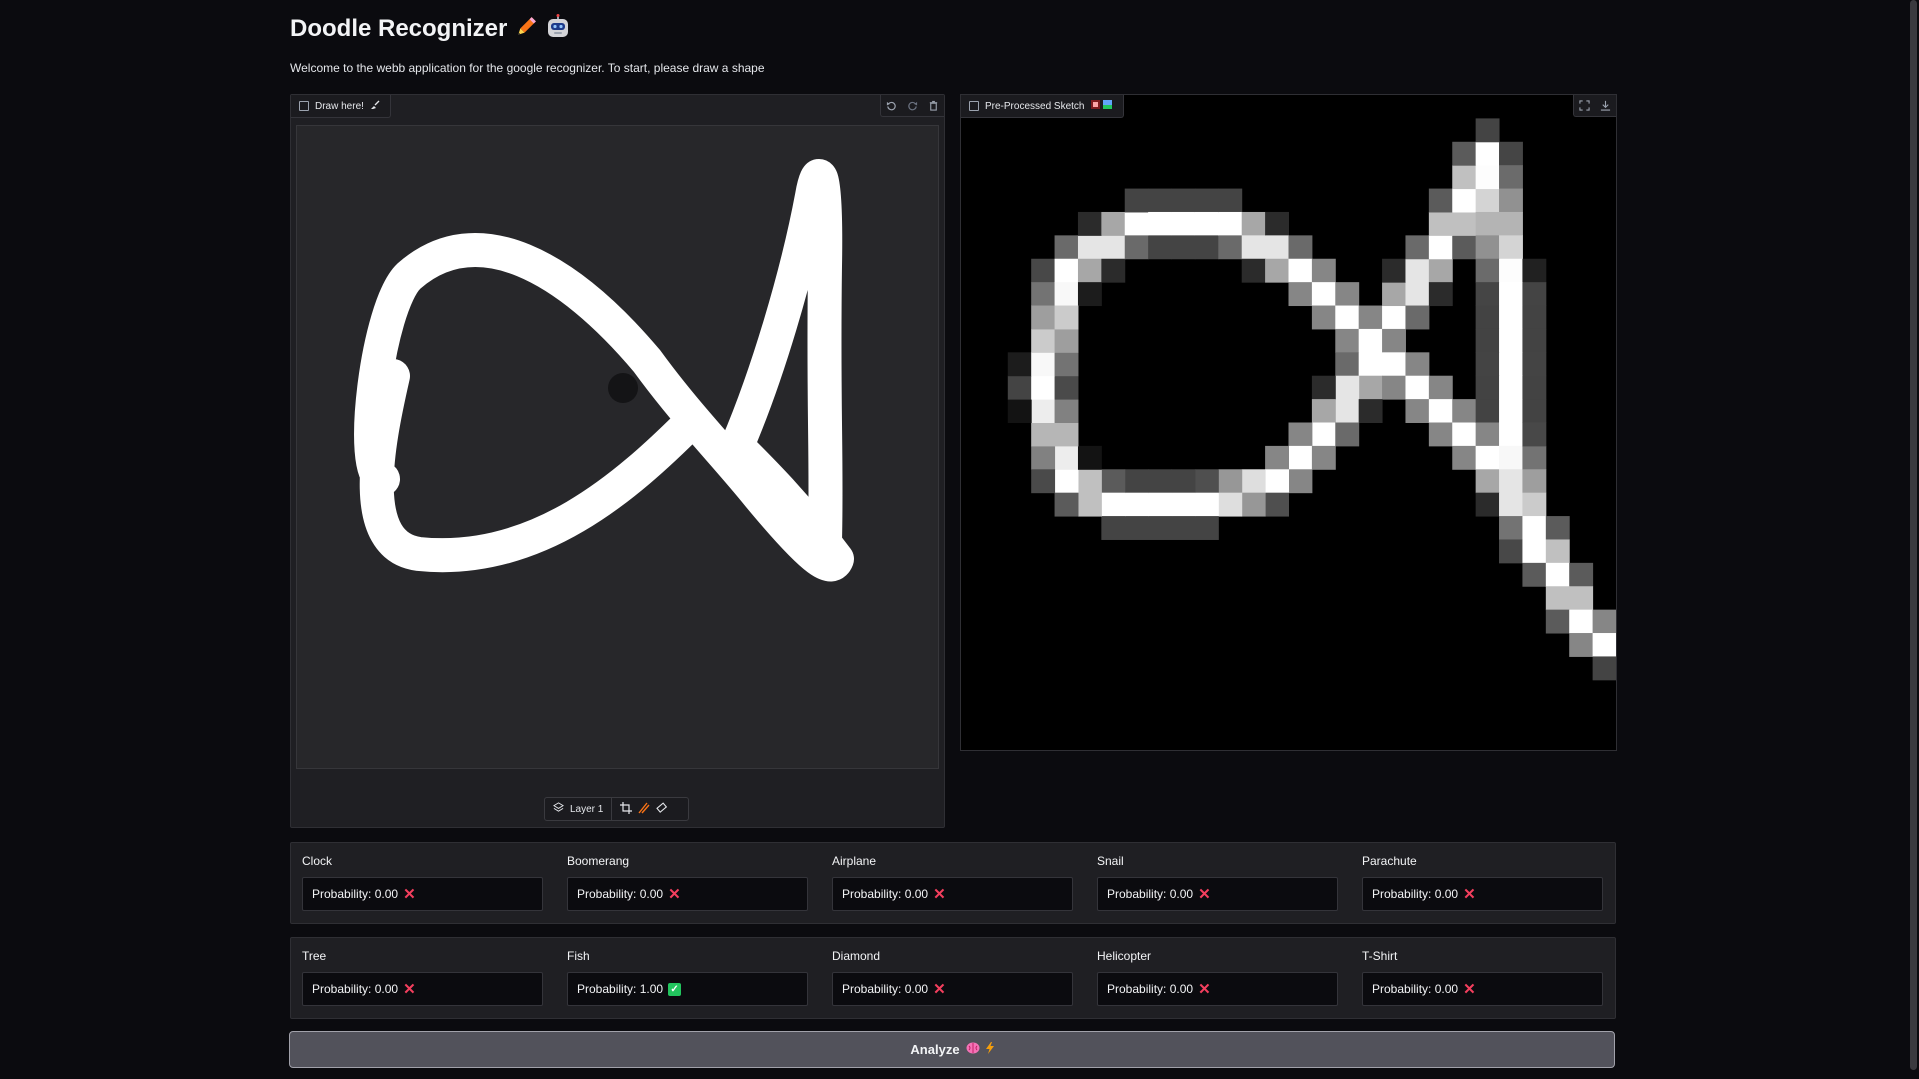  Describe the element at coordinates (417, 883) in the screenshot. I see `label-card-clock: Clock Probability: 0.00 ✕` at that location.